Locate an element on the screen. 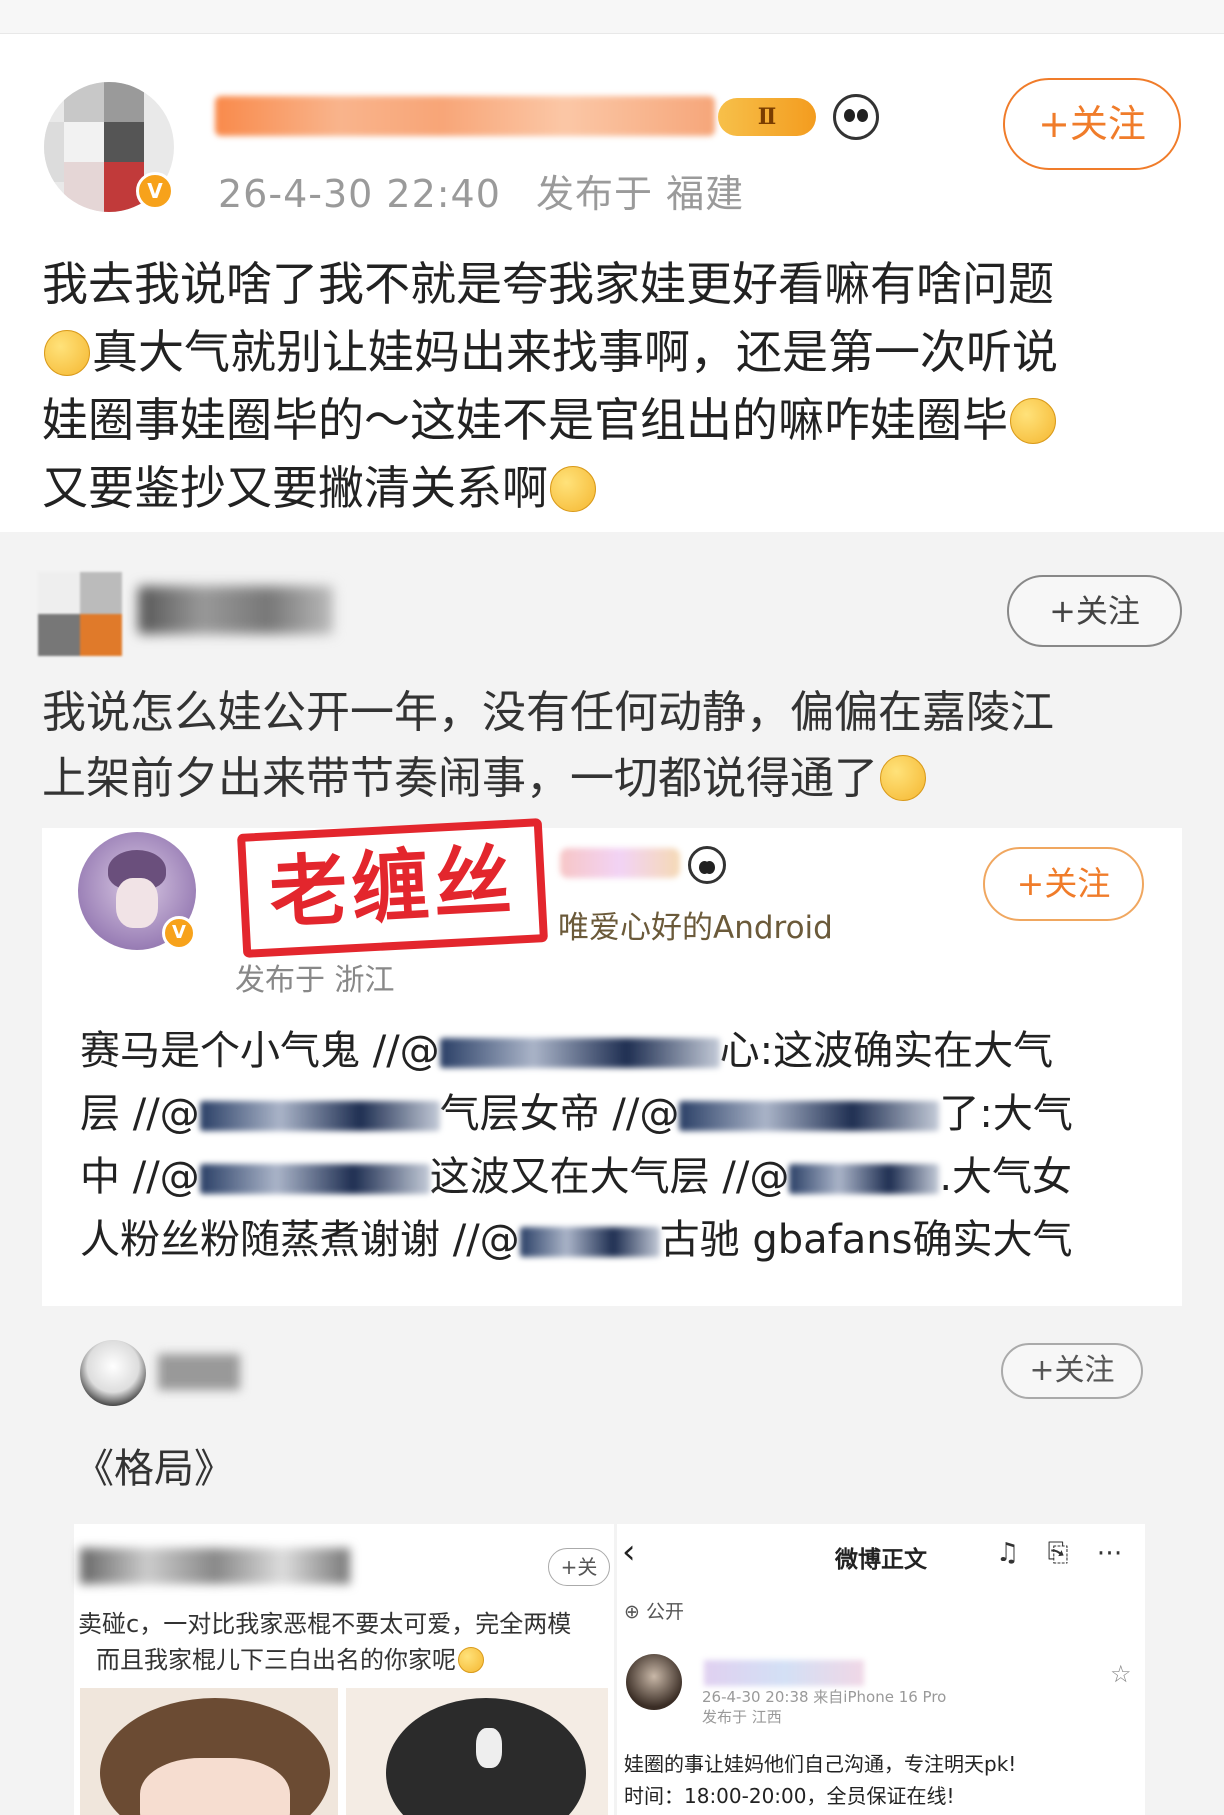 The image size is (1224, 1815). text-line-wrap: 而且我家棍儿下三白出名的你家呢 is located at coordinates (348, 1660).